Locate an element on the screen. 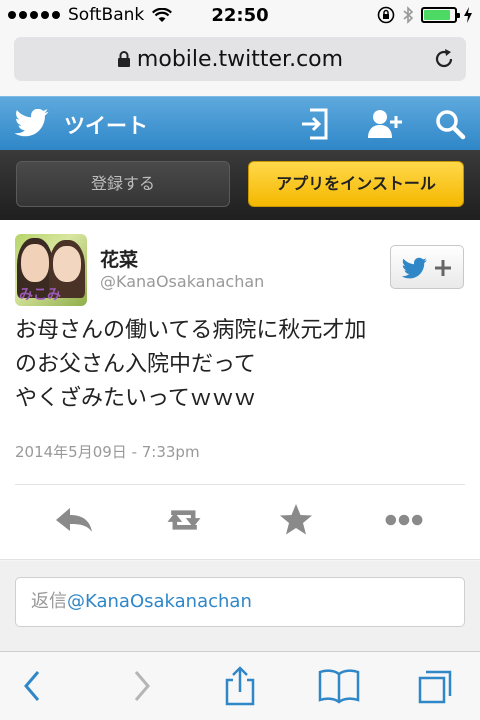  reply-placeholder-prefix: 返信 is located at coordinates (49, 601).